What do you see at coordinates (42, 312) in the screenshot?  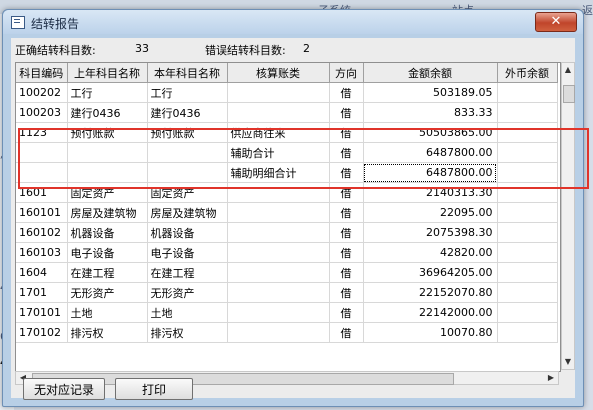 I see `account-code-cell: 170101` at bounding box center [42, 312].